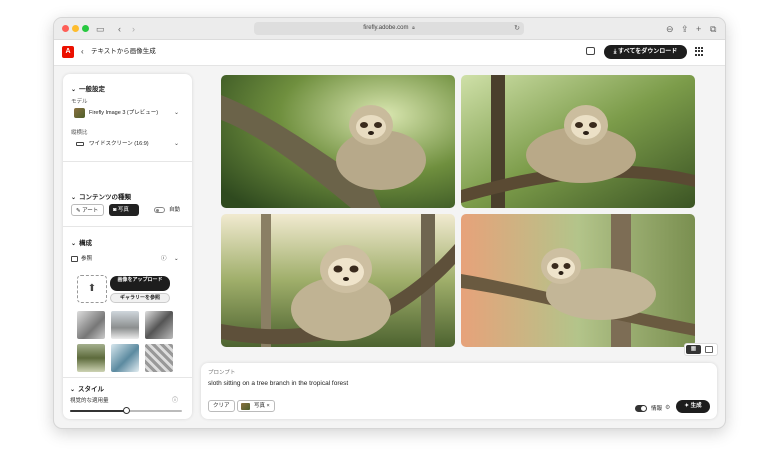  I want to click on aspect-ratio-icon, so click(80, 144).